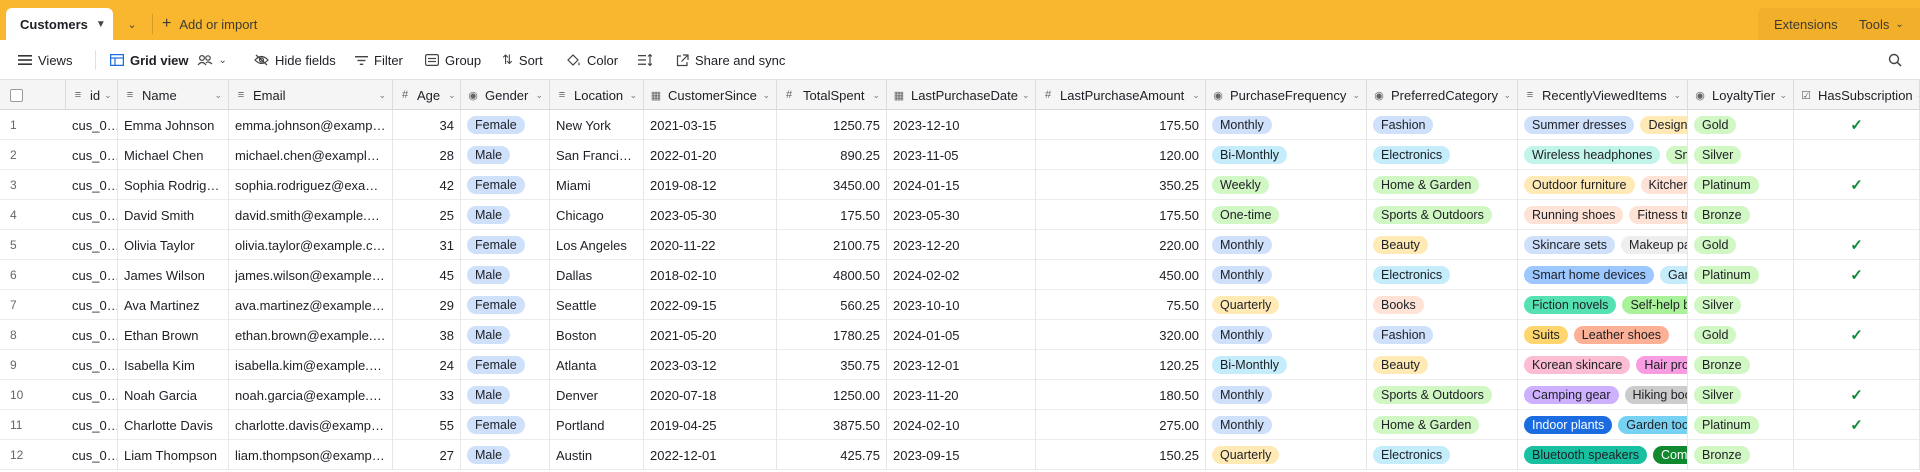 This screenshot has height=472, width=1920. Describe the element at coordinates (427, 455) in the screenshot. I see `cell-age: 27` at that location.